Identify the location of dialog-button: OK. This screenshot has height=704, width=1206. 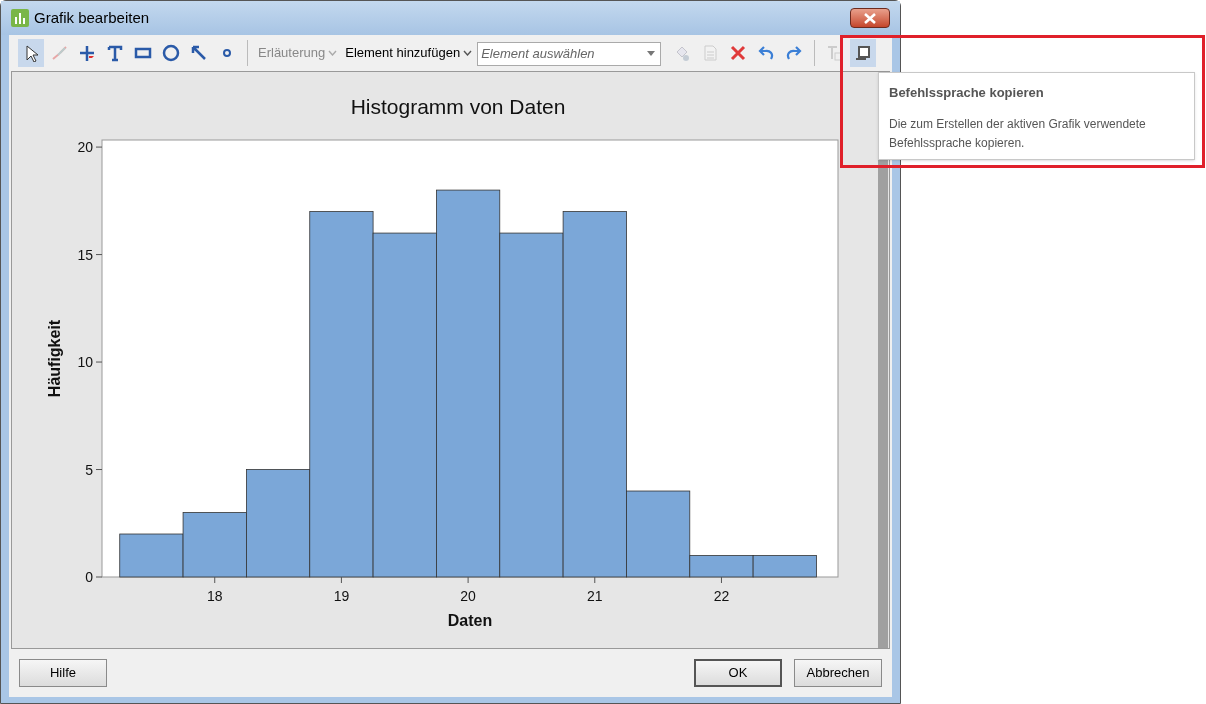
(738, 673).